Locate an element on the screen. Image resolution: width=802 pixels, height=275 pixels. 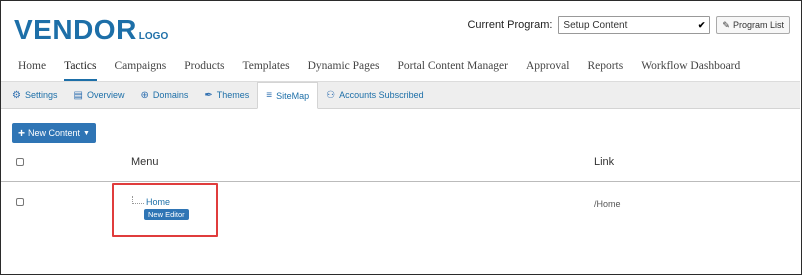
nav-item-portal-content-manager: Portal Content Manager is located at coordinates (452, 66).